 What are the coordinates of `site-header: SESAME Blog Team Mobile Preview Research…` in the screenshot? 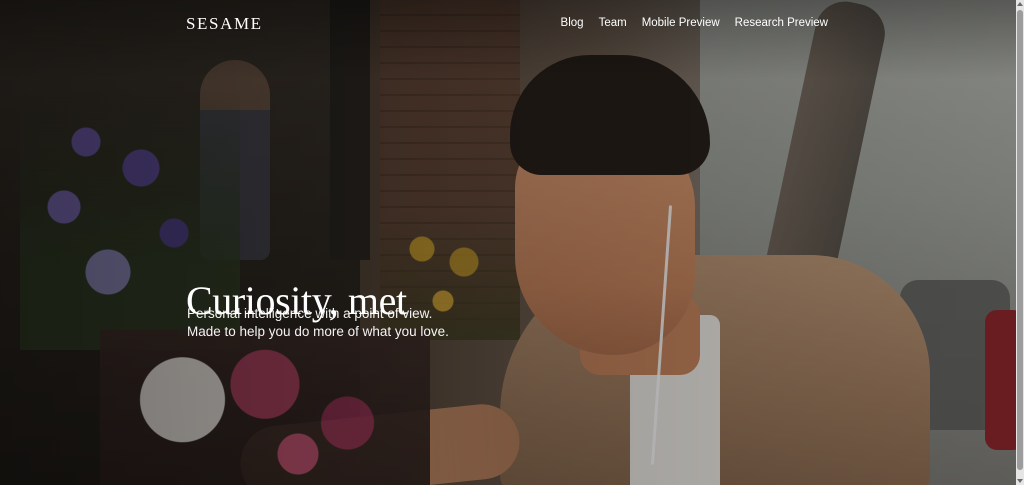 It's located at (508, 25).